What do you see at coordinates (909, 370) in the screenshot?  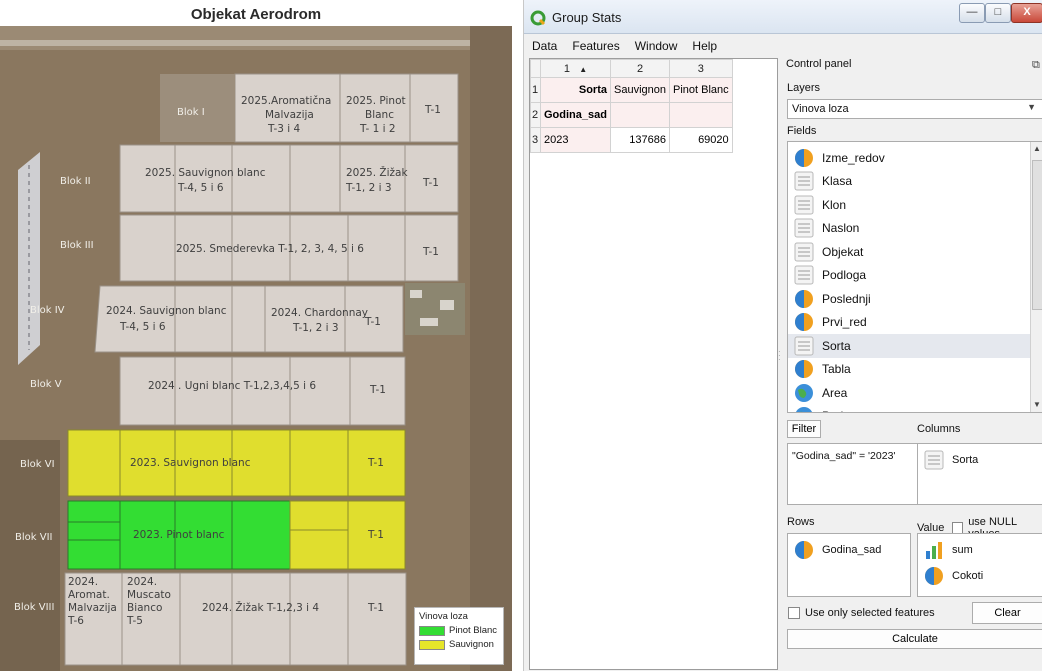 I see `field-item-tabla: Tabla` at bounding box center [909, 370].